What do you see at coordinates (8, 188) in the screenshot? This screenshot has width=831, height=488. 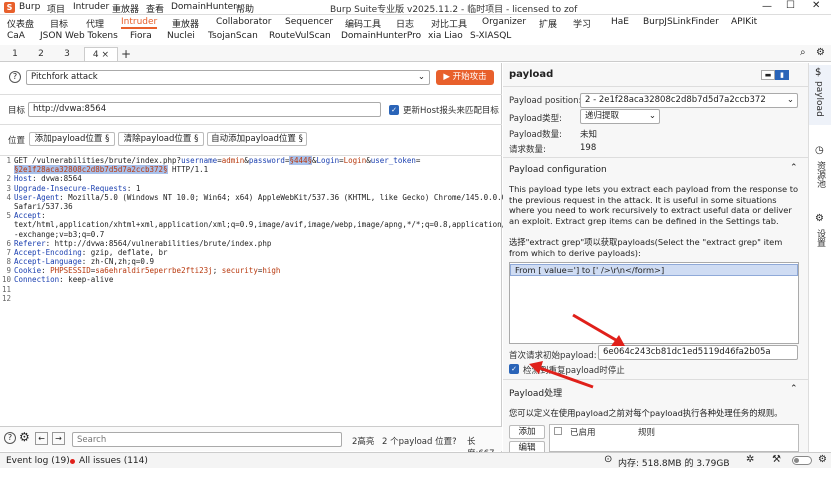 I see `line-number: 3` at bounding box center [8, 188].